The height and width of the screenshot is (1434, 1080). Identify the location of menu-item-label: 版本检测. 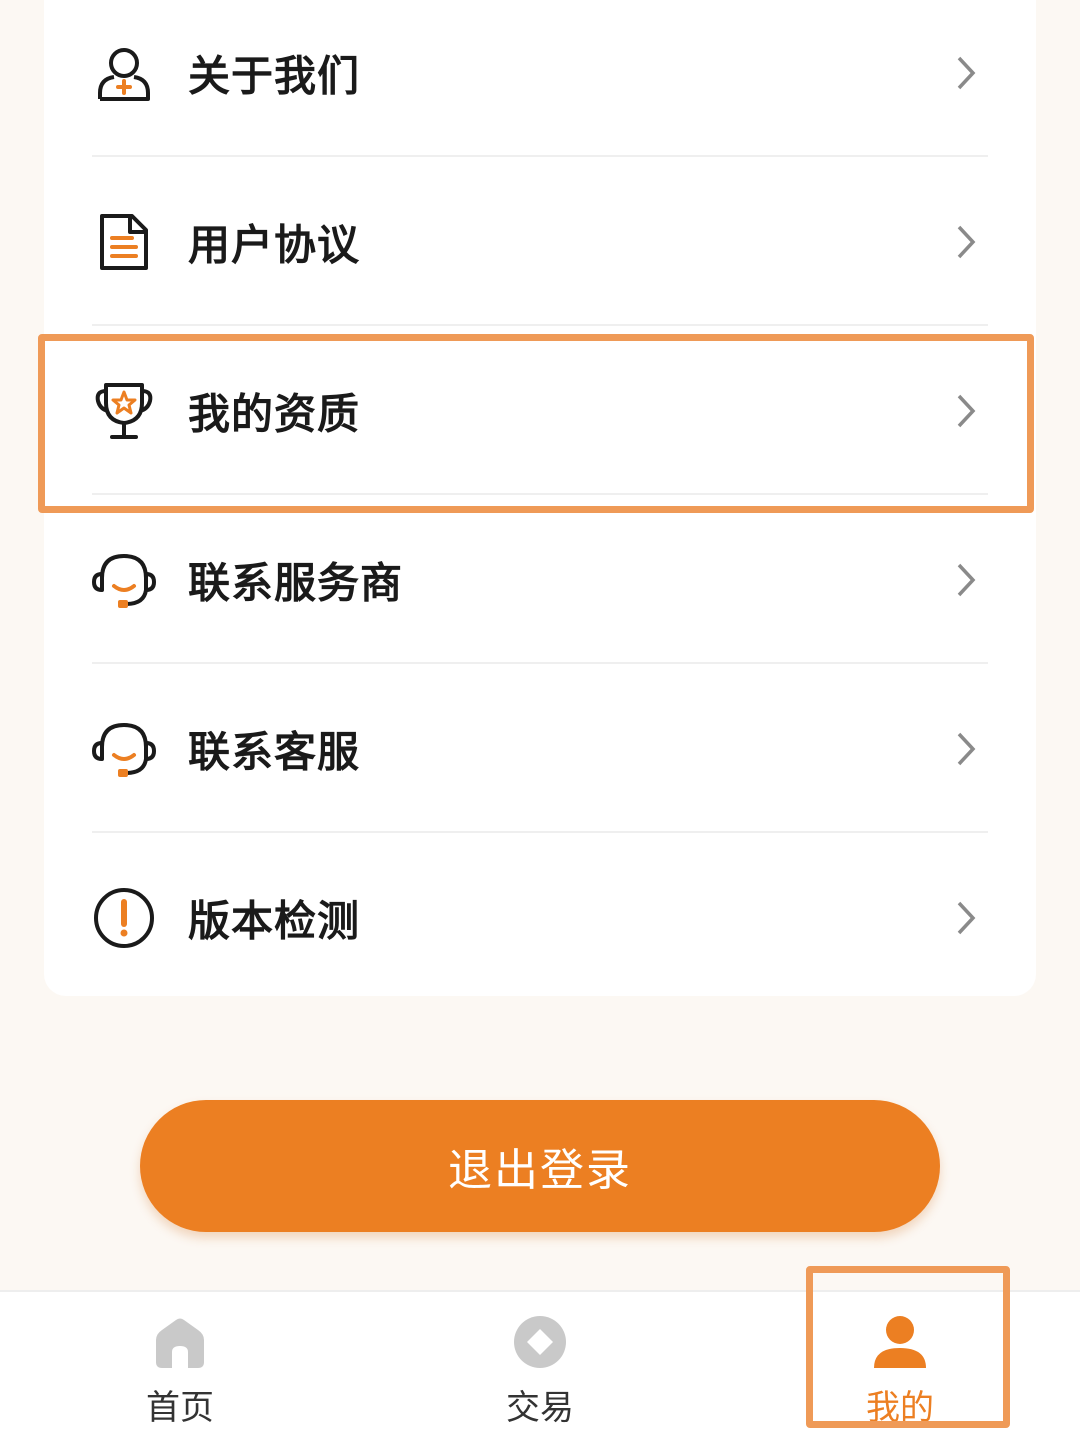
(274, 920).